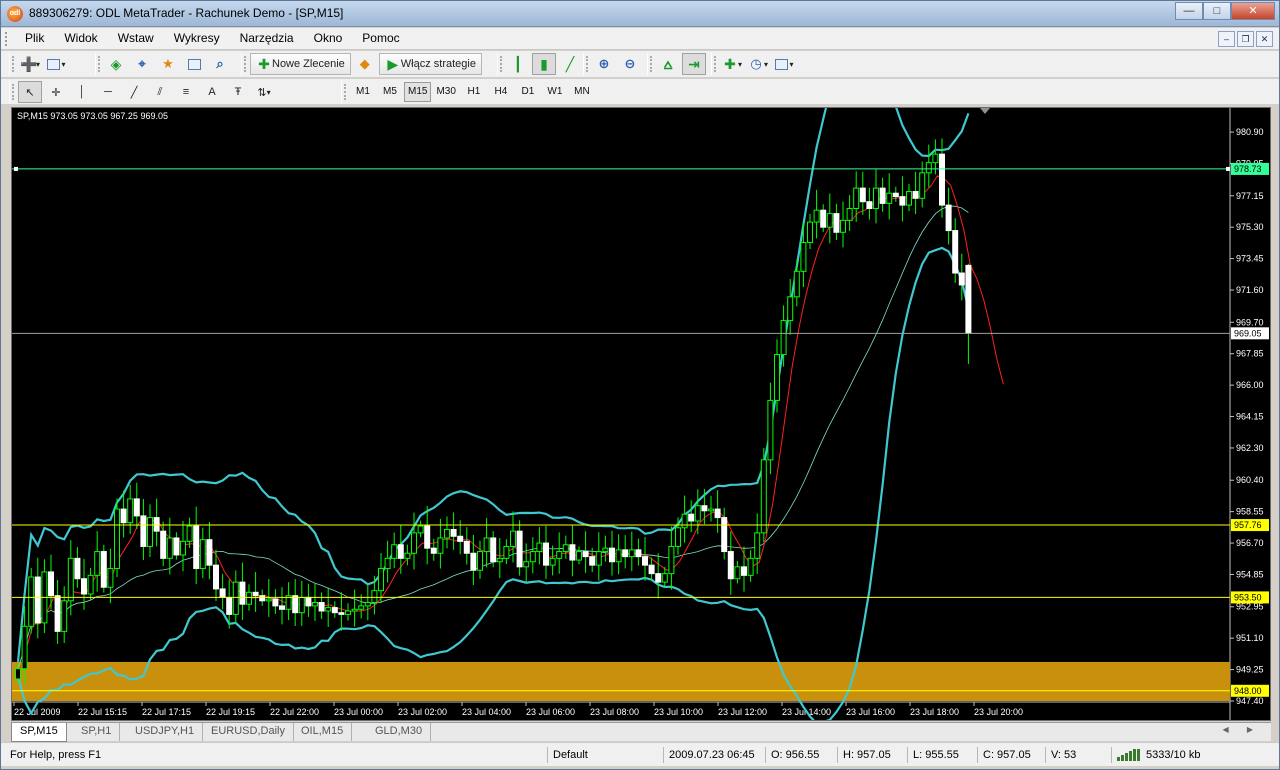 The image size is (1280, 770). I want to click on menu-item-narzędzia: Narzędzia, so click(267, 39).